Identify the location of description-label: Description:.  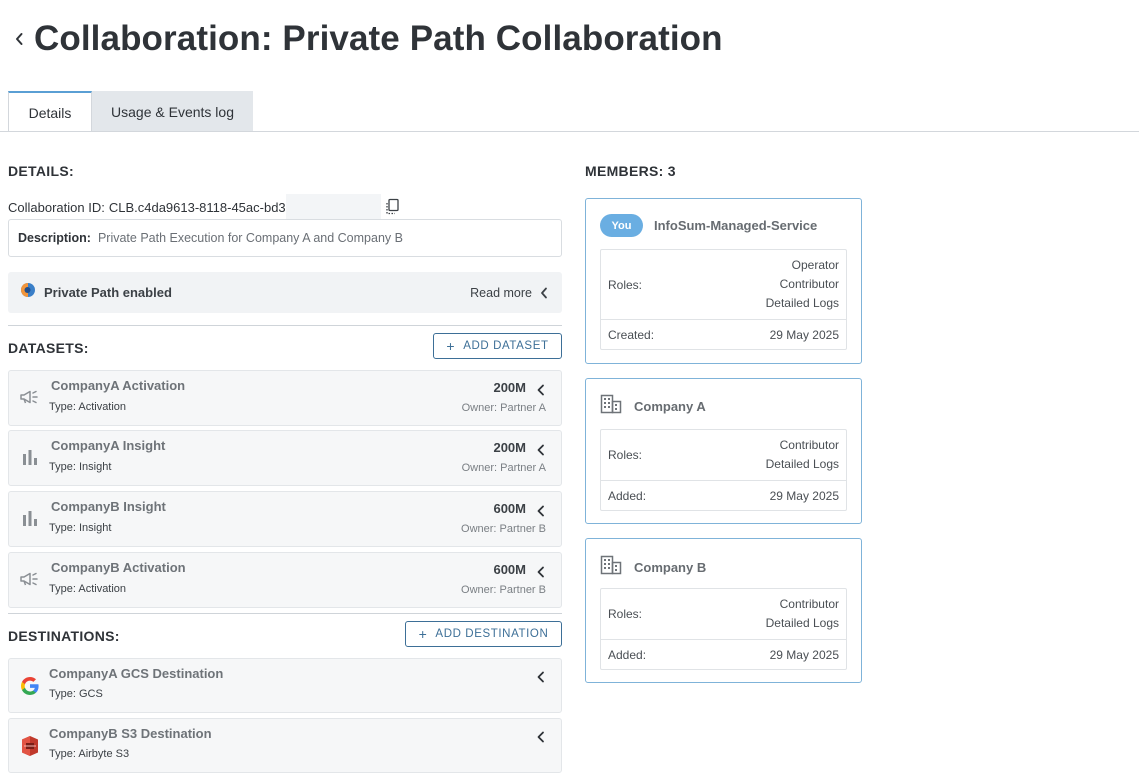
(54, 238).